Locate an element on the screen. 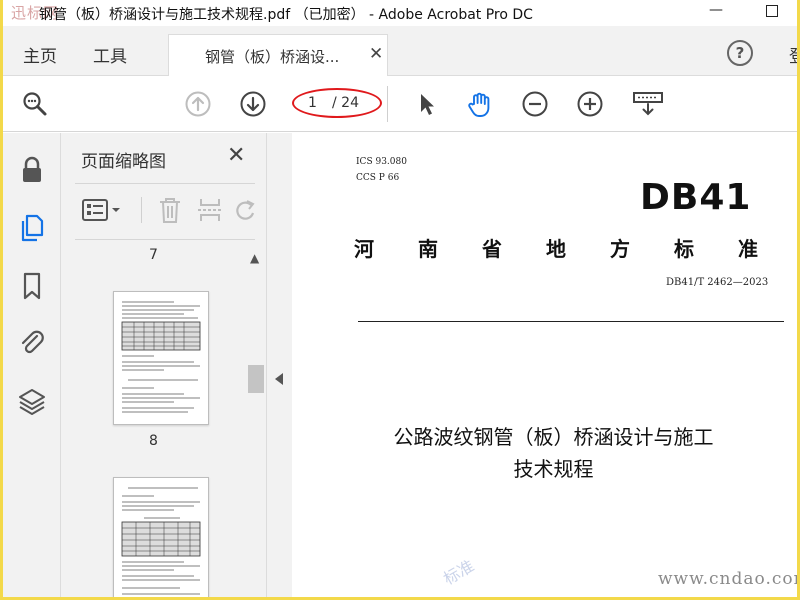 The width and height of the screenshot is (800, 600). zoom-search-icon is located at coordinates (35, 104).